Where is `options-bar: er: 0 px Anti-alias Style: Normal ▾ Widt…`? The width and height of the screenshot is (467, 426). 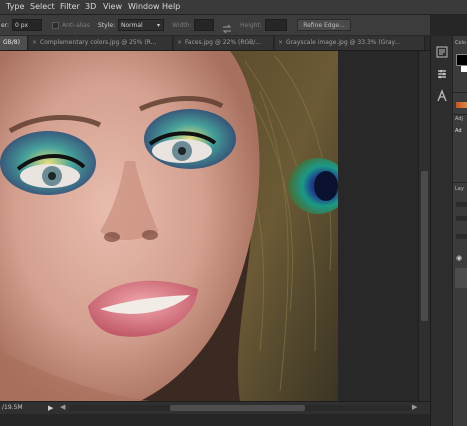 options-bar: er: 0 px Anti-alias Style: Normal ▾ Widt… is located at coordinates (215, 25).